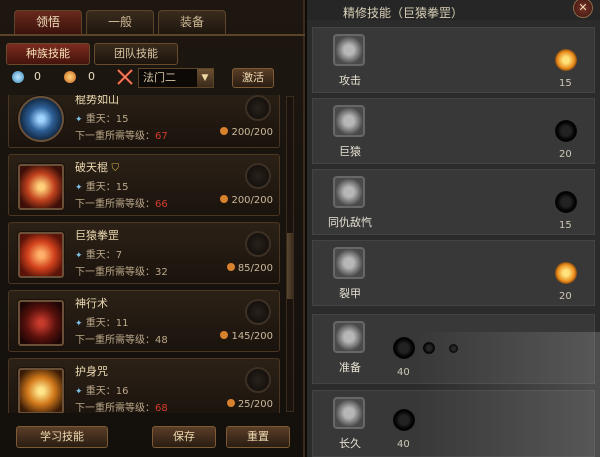  Describe the element at coordinates (453, 273) in the screenshot. I see `refine-row: 裂甲 20` at that location.